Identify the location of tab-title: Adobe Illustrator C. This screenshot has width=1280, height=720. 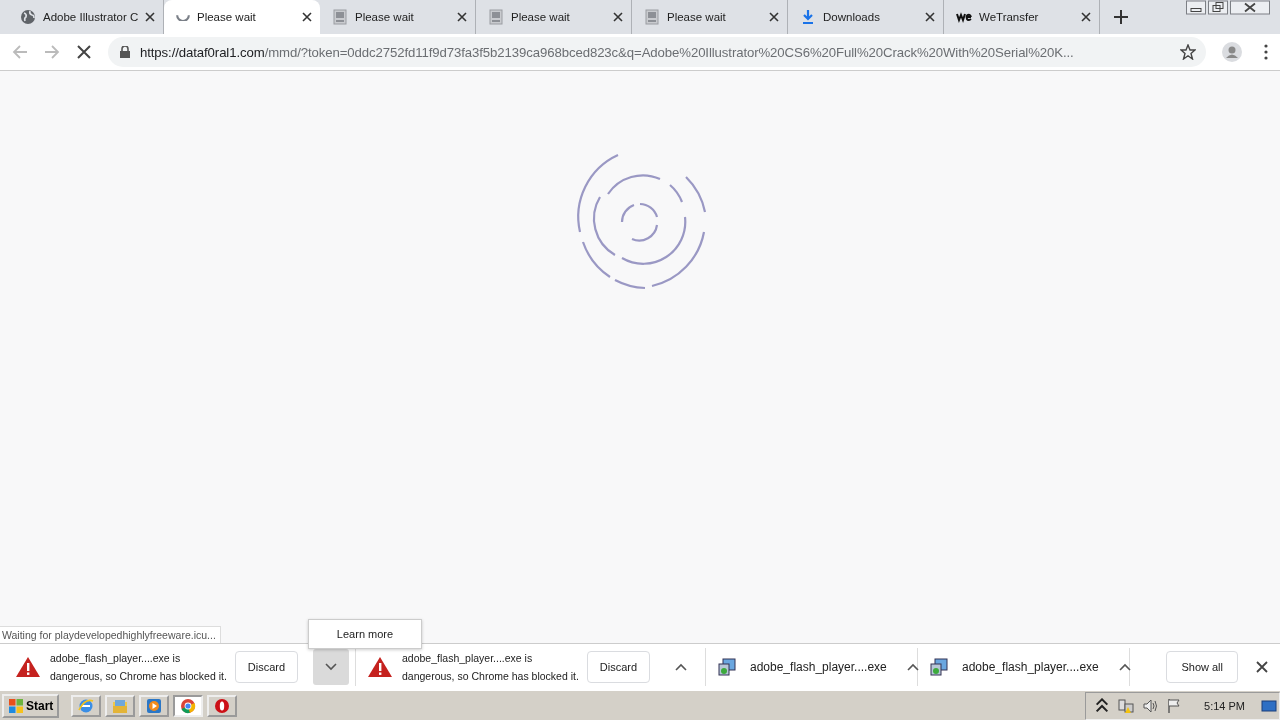
(91, 17).